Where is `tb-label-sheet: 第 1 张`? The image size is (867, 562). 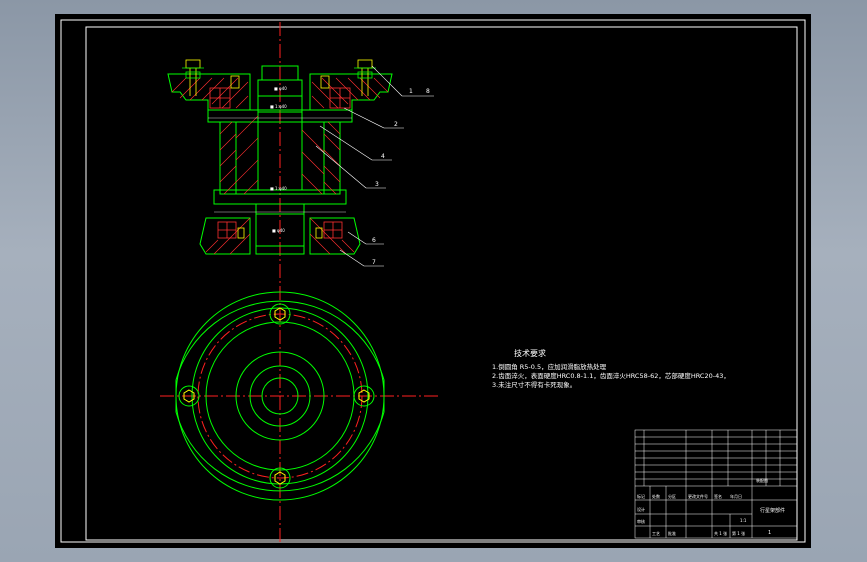
tb-label-sheet: 第 1 张 is located at coordinates (738, 533).